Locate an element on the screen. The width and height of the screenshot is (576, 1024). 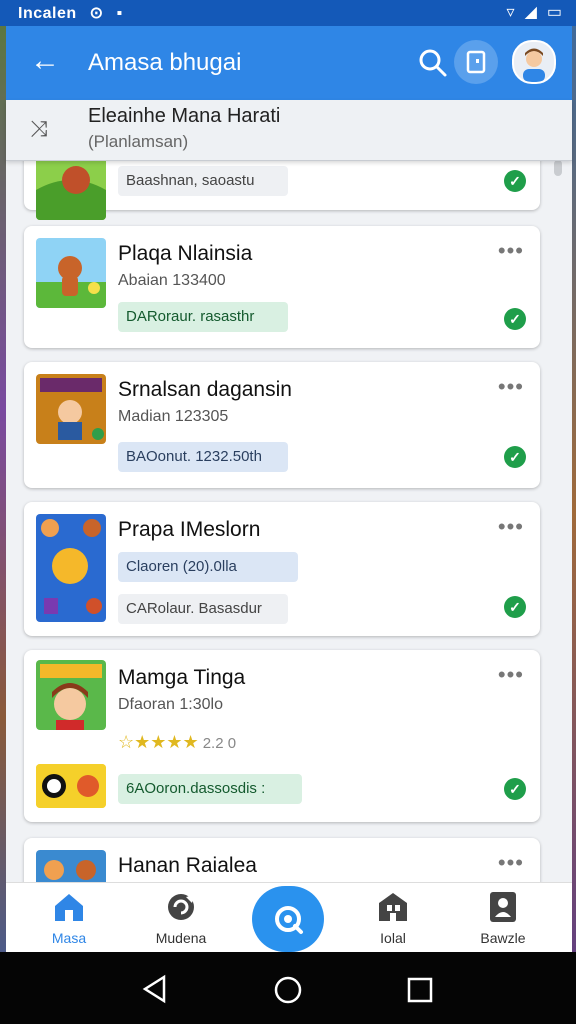
building-icon is located at coordinates (393, 907).